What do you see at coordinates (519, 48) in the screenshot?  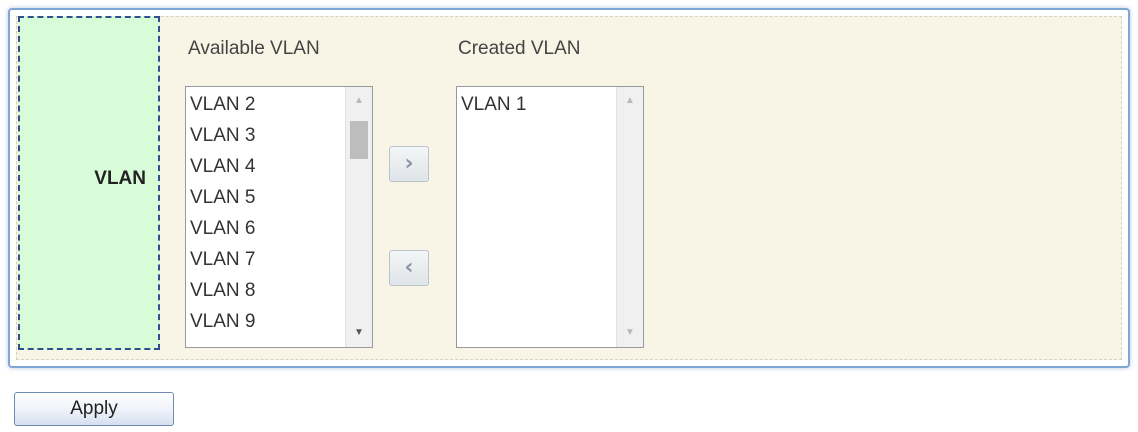 I see `created-vlan-header: Created VLAN` at bounding box center [519, 48].